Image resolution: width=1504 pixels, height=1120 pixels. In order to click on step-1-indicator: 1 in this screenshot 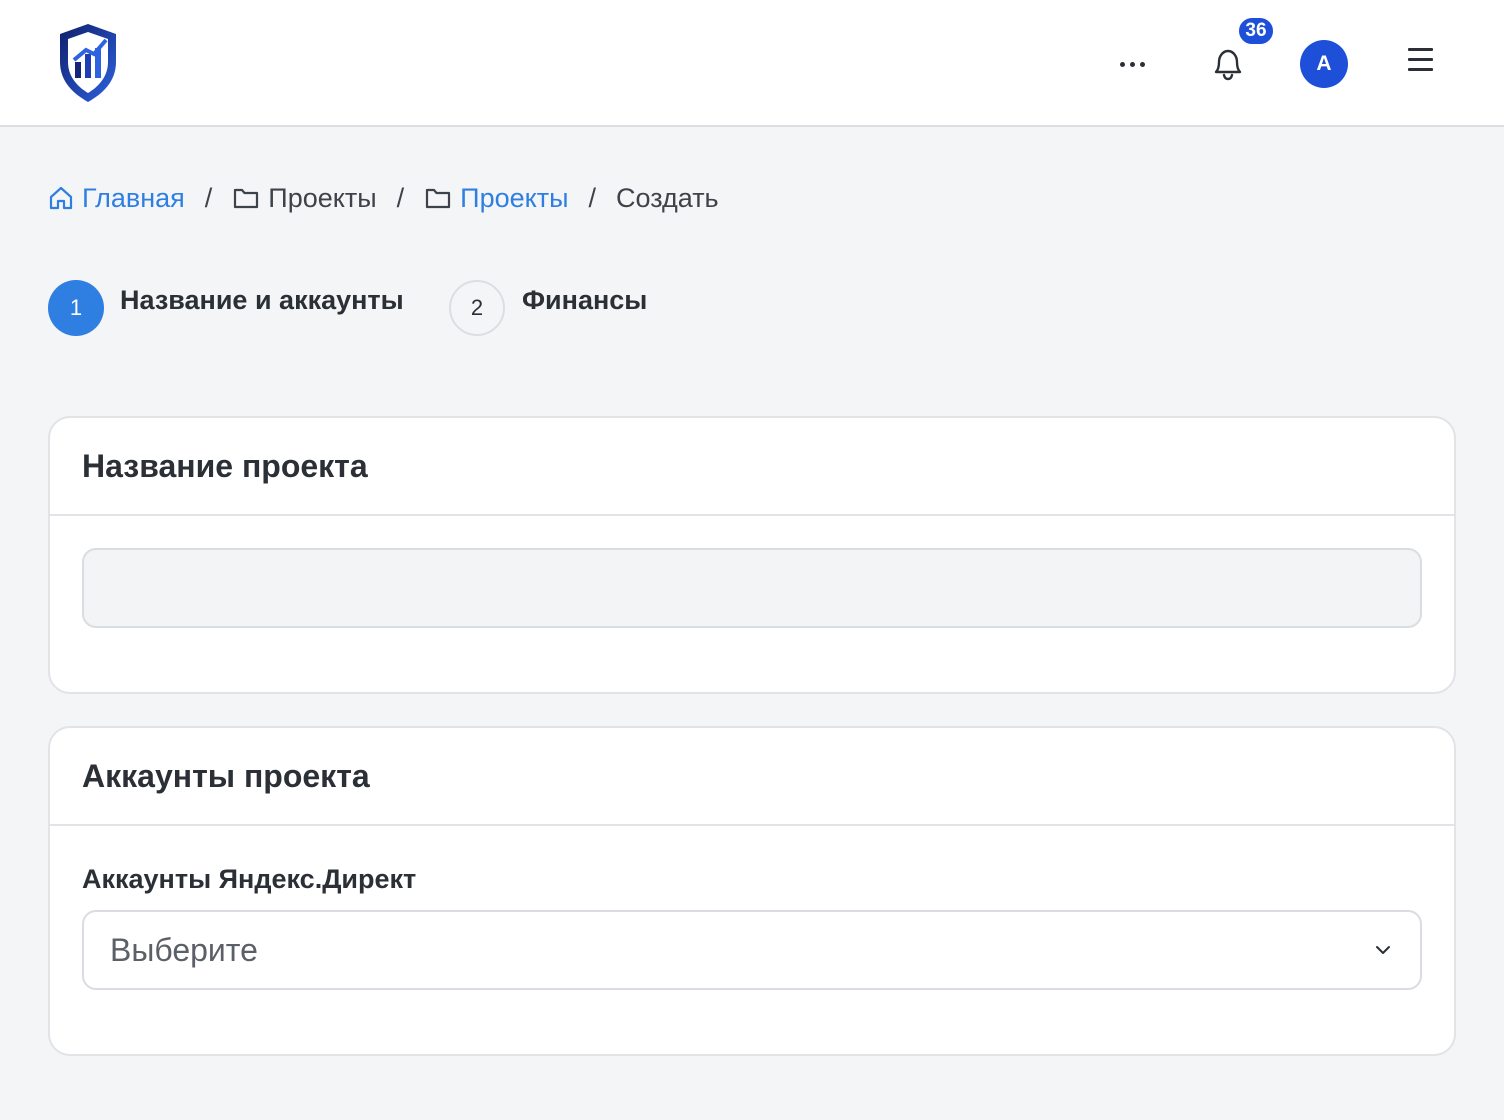, I will do `click(76, 308)`.